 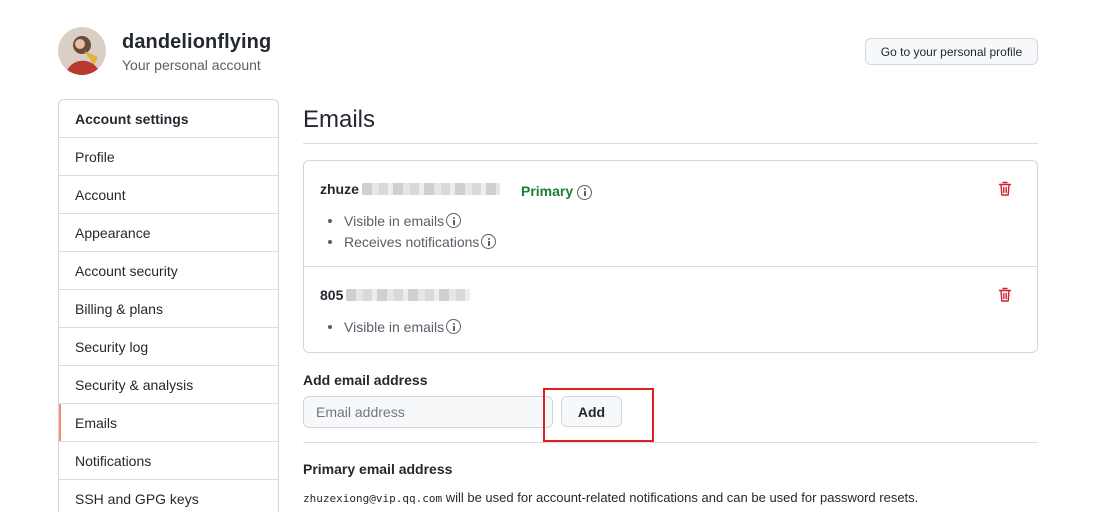 I want to click on property-label: Receives notifications, so click(x=412, y=241).